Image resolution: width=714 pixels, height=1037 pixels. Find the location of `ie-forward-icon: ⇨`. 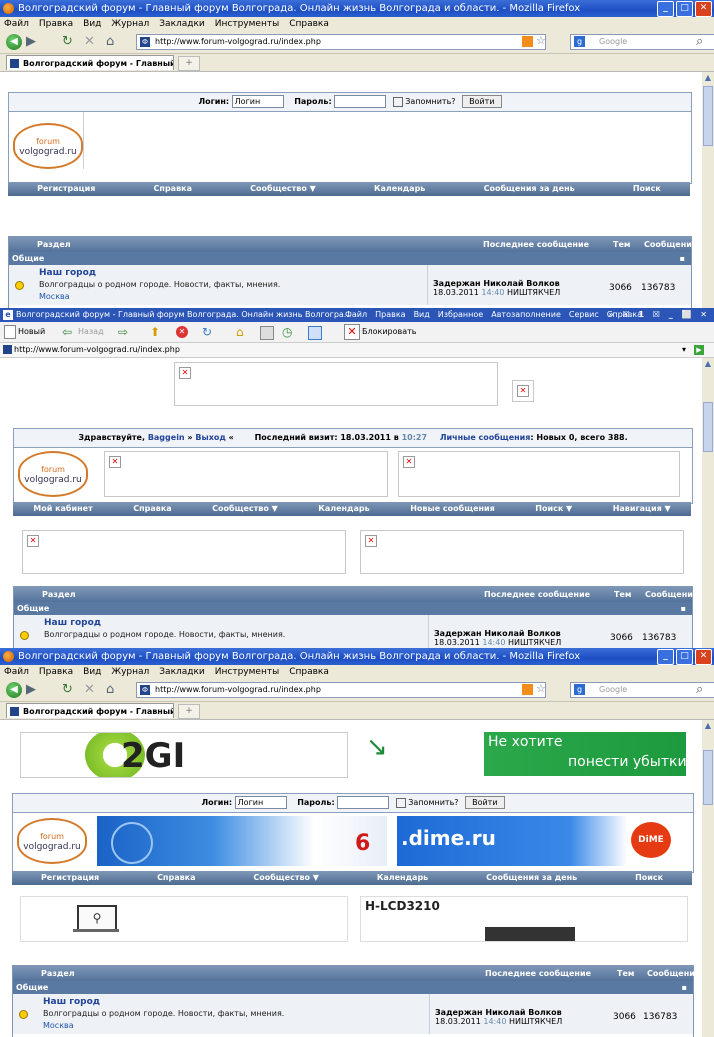

ie-forward-icon: ⇨ is located at coordinates (123, 332).